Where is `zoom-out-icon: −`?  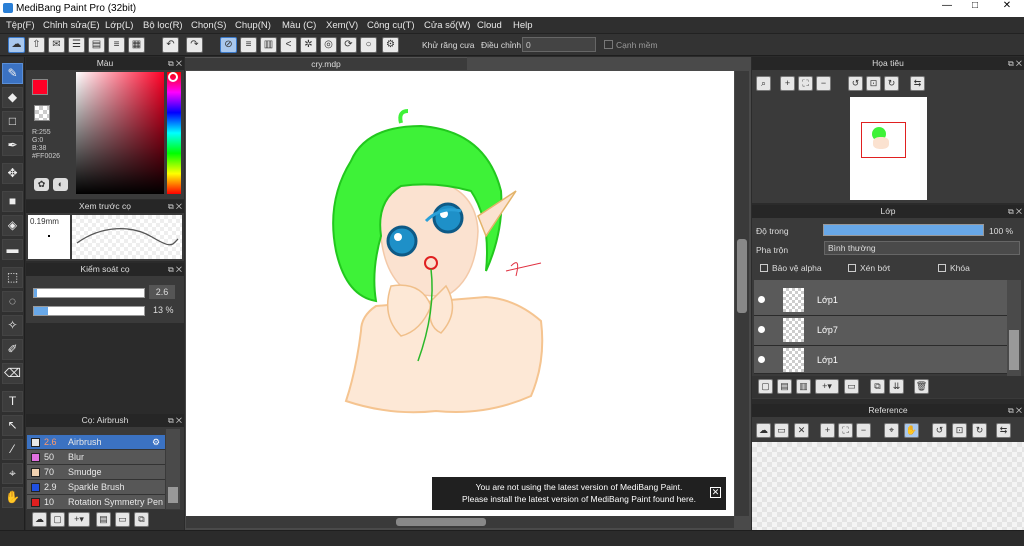 zoom-out-icon: − is located at coordinates (823, 83).